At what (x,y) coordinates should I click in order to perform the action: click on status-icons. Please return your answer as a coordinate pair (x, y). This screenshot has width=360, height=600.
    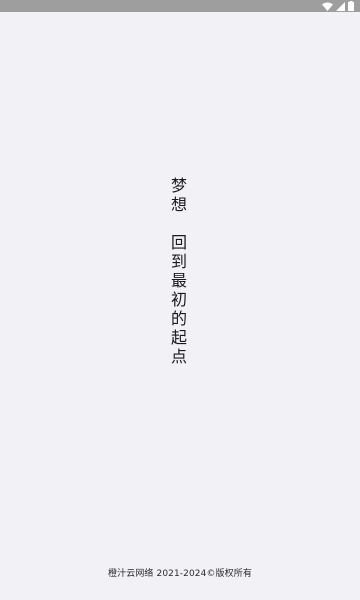
    Looking at the image, I should click on (338, 6).